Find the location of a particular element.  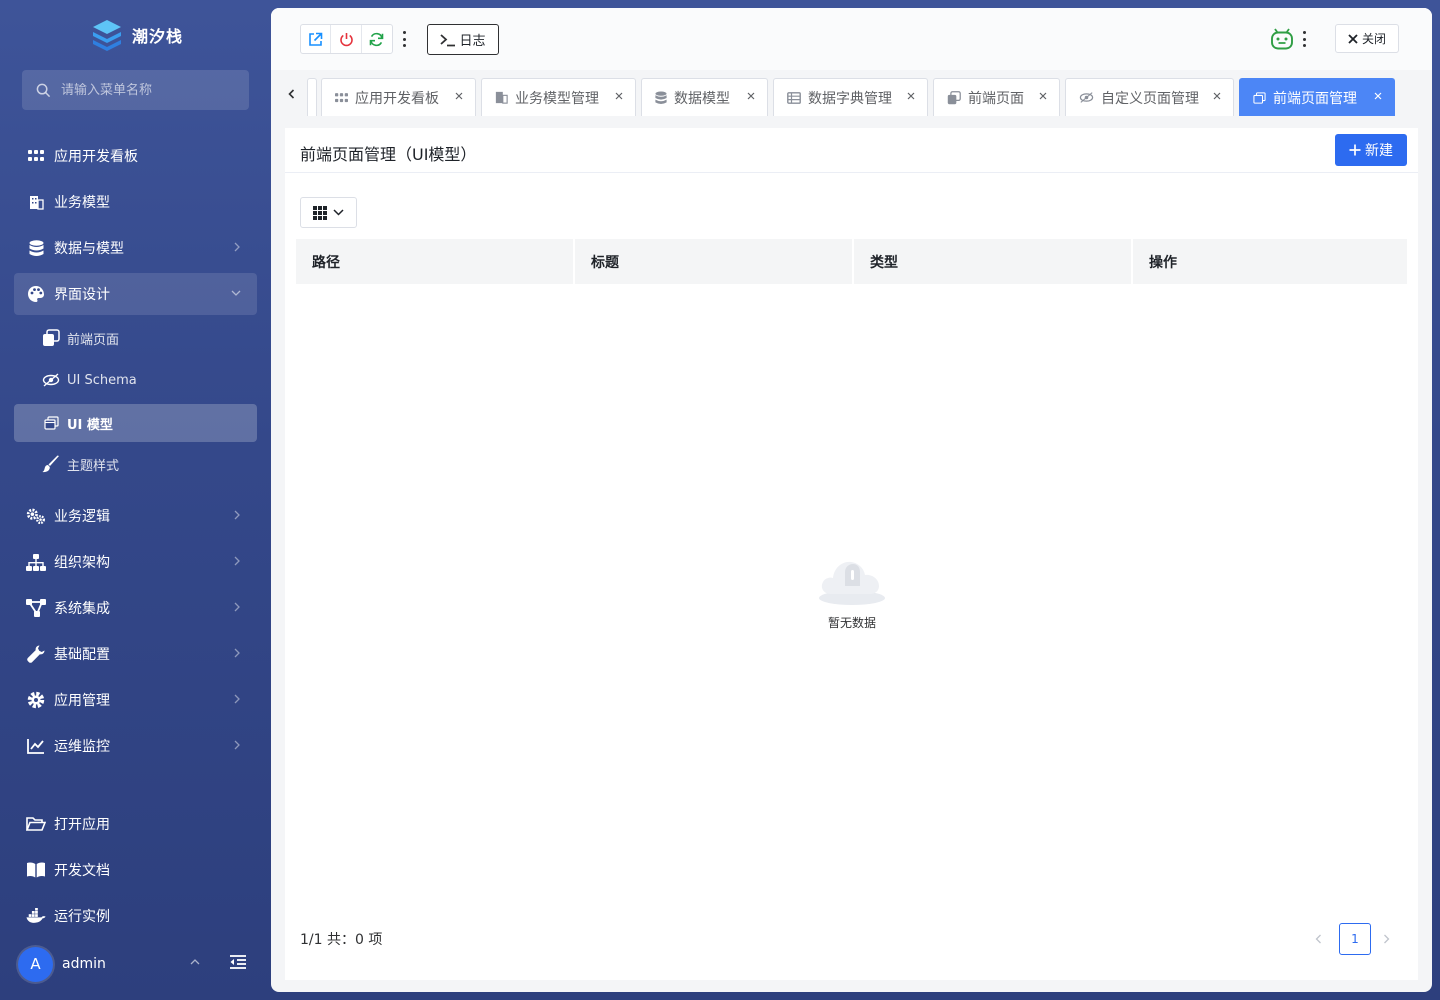

tab-frontend-page-mgmt: 前端页面管理 is located at coordinates (1317, 97).